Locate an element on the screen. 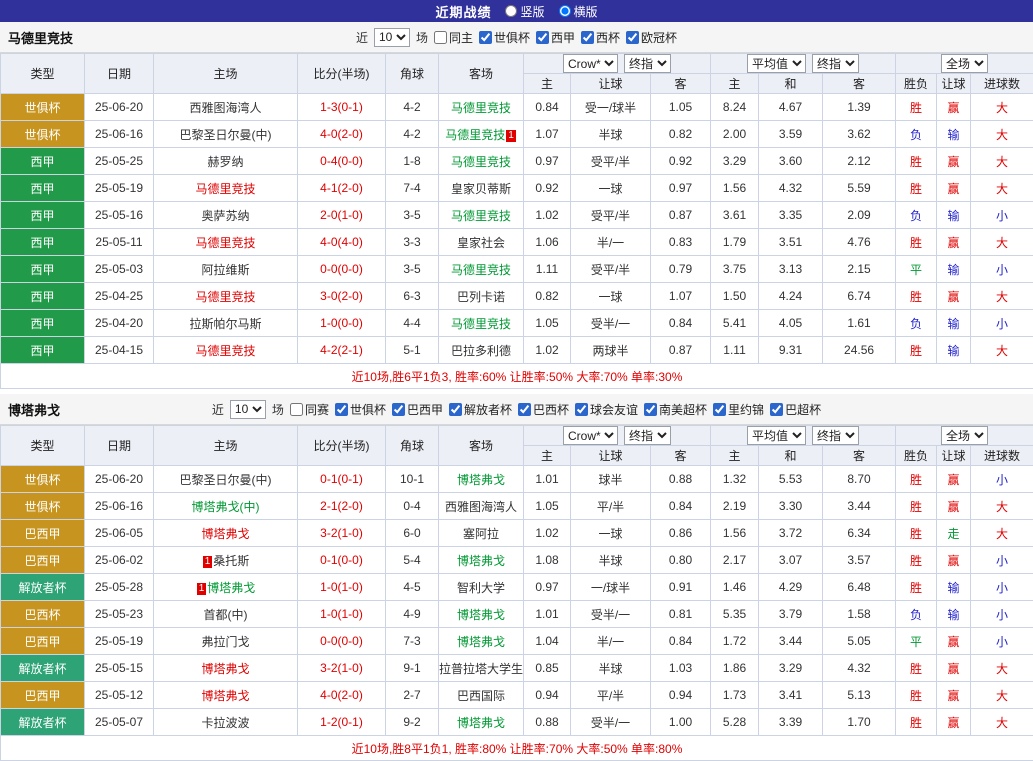 The height and width of the screenshot is (761, 1033). league-filter-checkbox-6: 里约锦 is located at coordinates (738, 409).